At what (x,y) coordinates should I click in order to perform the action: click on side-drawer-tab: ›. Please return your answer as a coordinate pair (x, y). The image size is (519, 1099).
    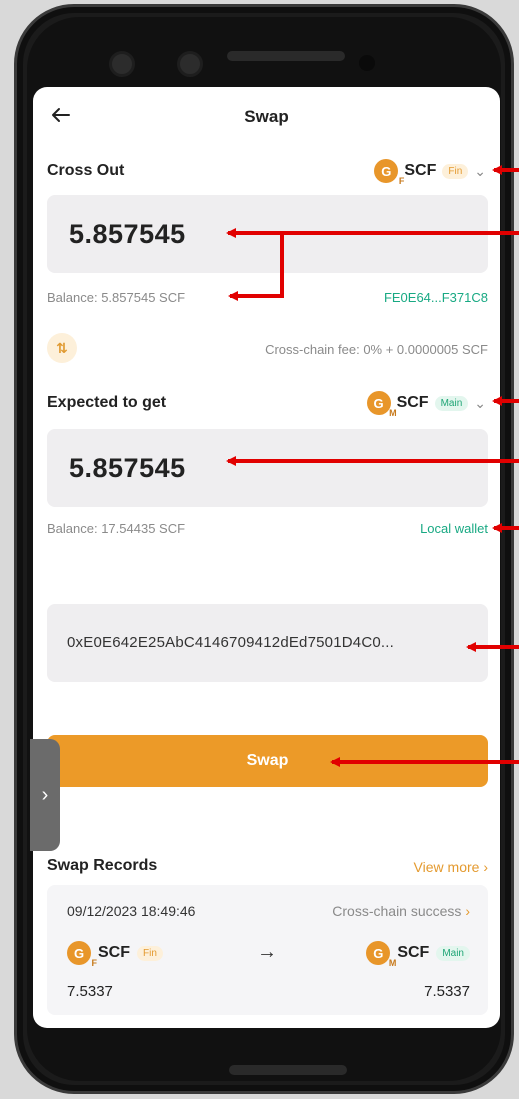
    Looking at the image, I should click on (45, 795).